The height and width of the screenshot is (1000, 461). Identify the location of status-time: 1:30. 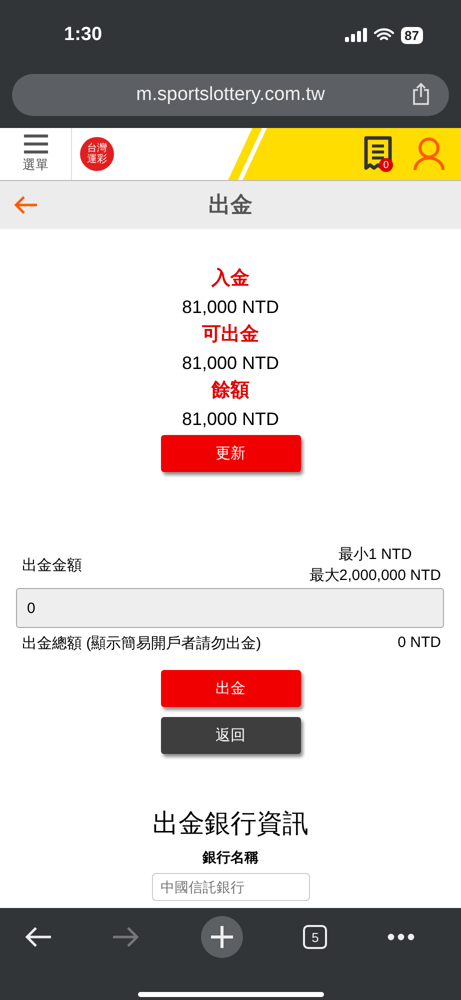
(83, 35).